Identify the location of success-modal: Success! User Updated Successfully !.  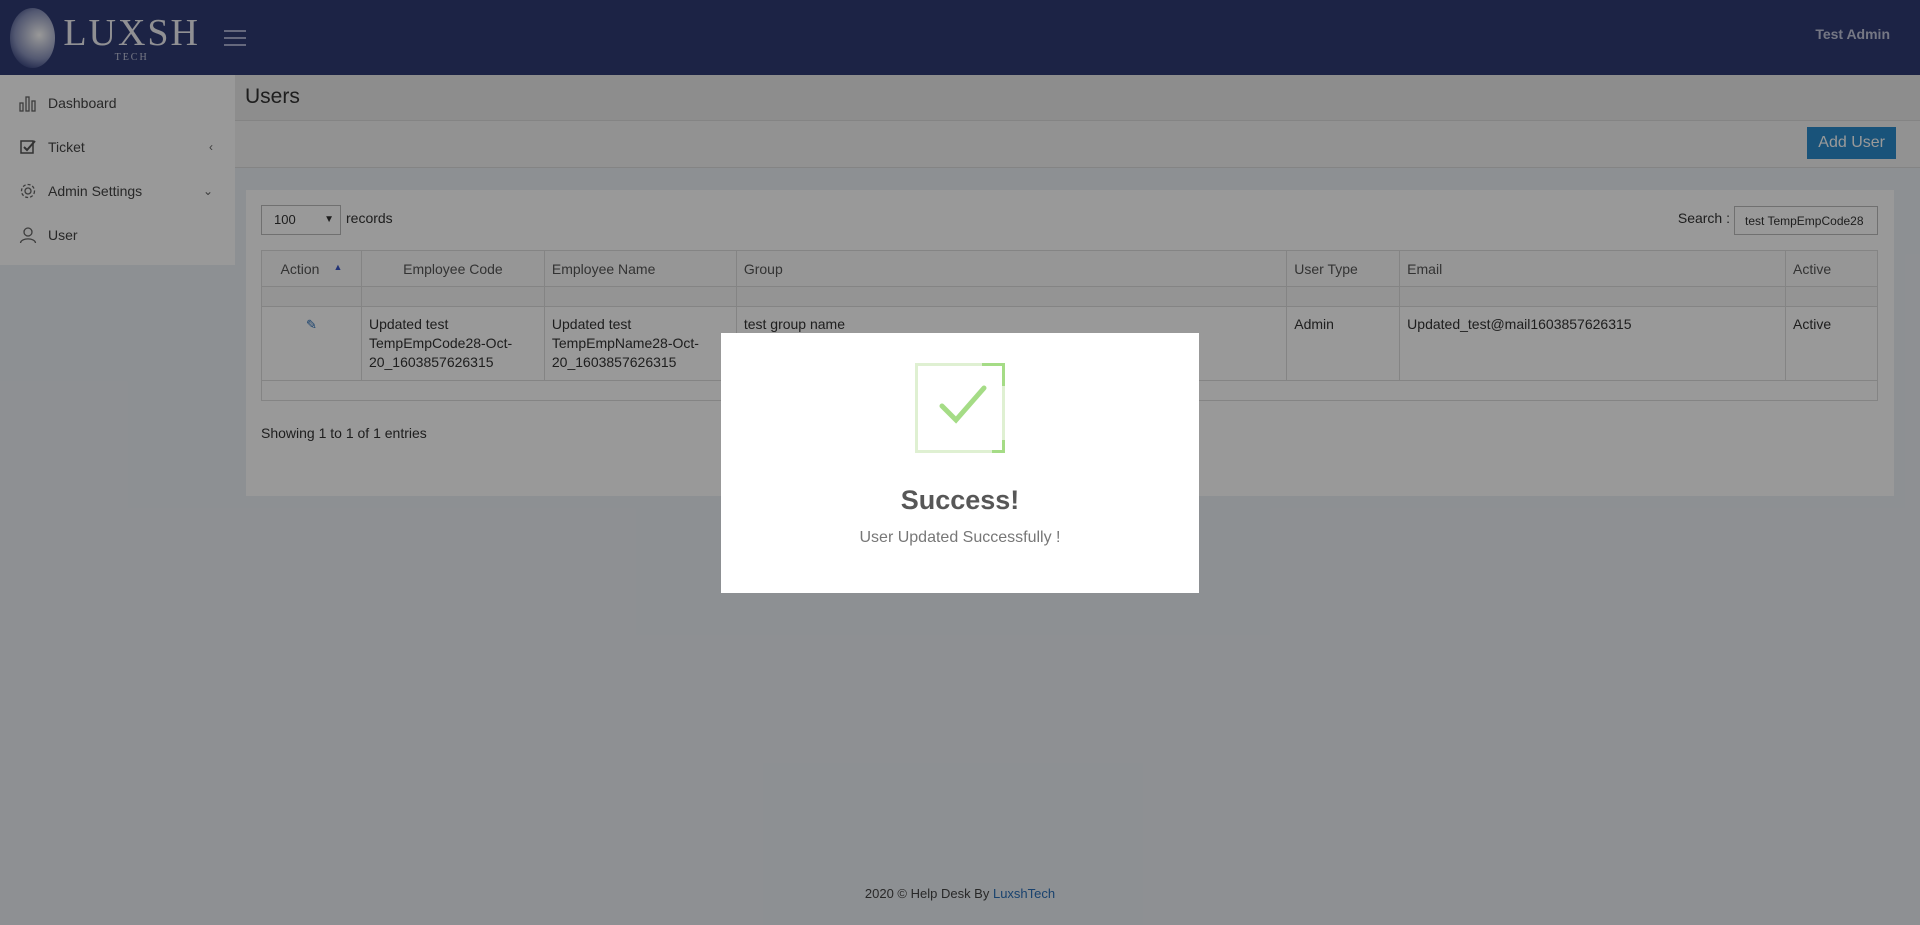
(960, 463).